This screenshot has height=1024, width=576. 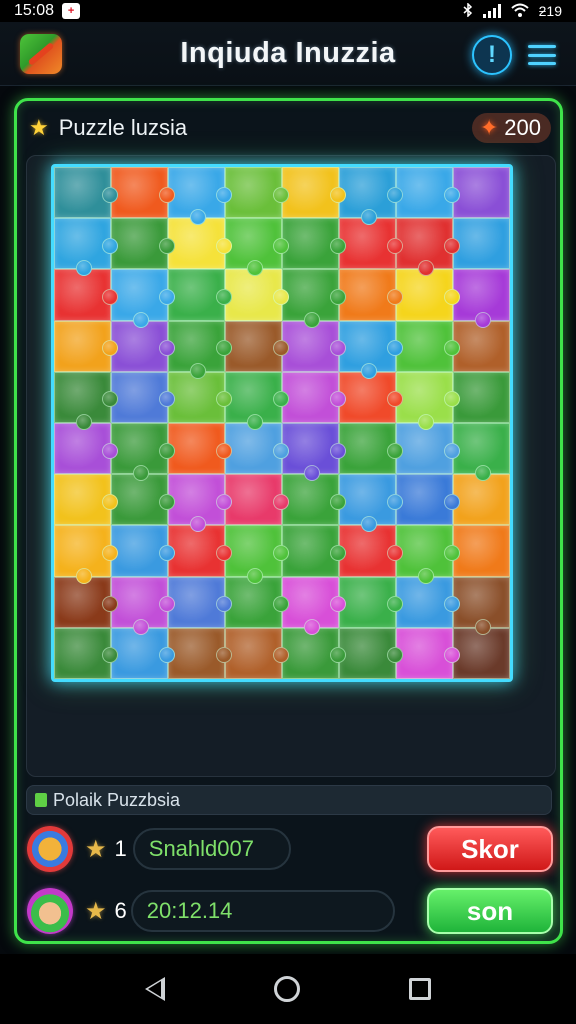 What do you see at coordinates (522, 127) in the screenshot?
I see `points-value: 200` at bounding box center [522, 127].